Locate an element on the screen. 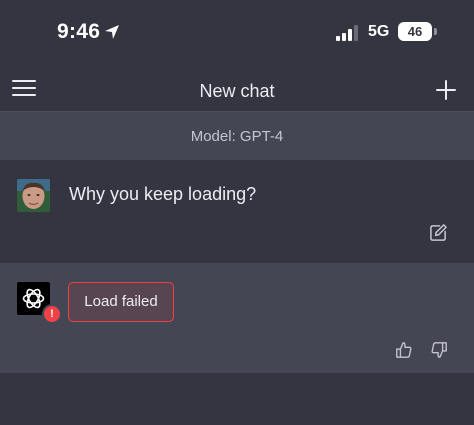  bottom-area is located at coordinates (237, 399).